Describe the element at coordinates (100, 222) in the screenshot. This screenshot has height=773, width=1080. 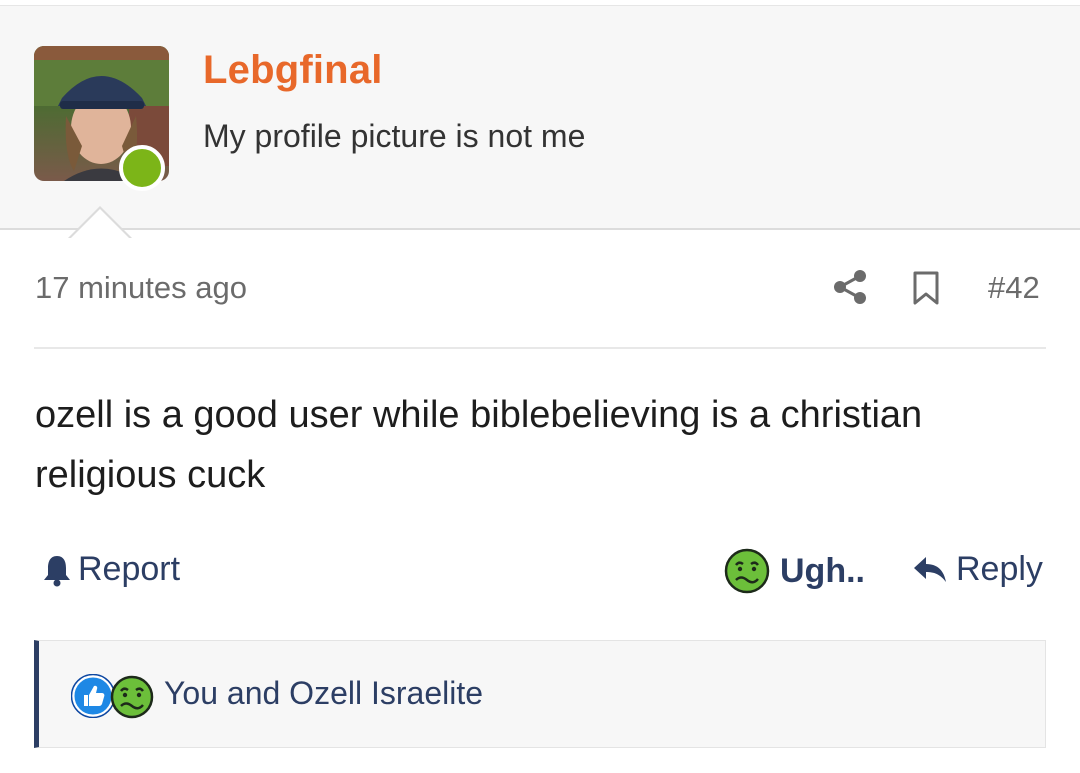
I see `header-pointer` at that location.